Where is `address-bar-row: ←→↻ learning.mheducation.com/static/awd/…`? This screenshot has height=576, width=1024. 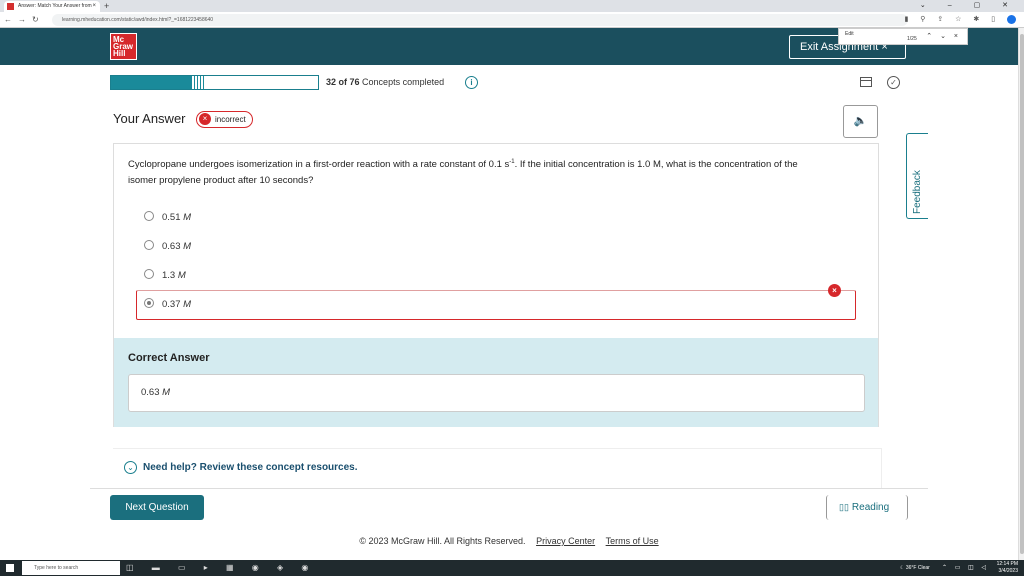
address-bar-row: ←→↻ learning.mheducation.com/static/awd/… is located at coordinates (512, 20).